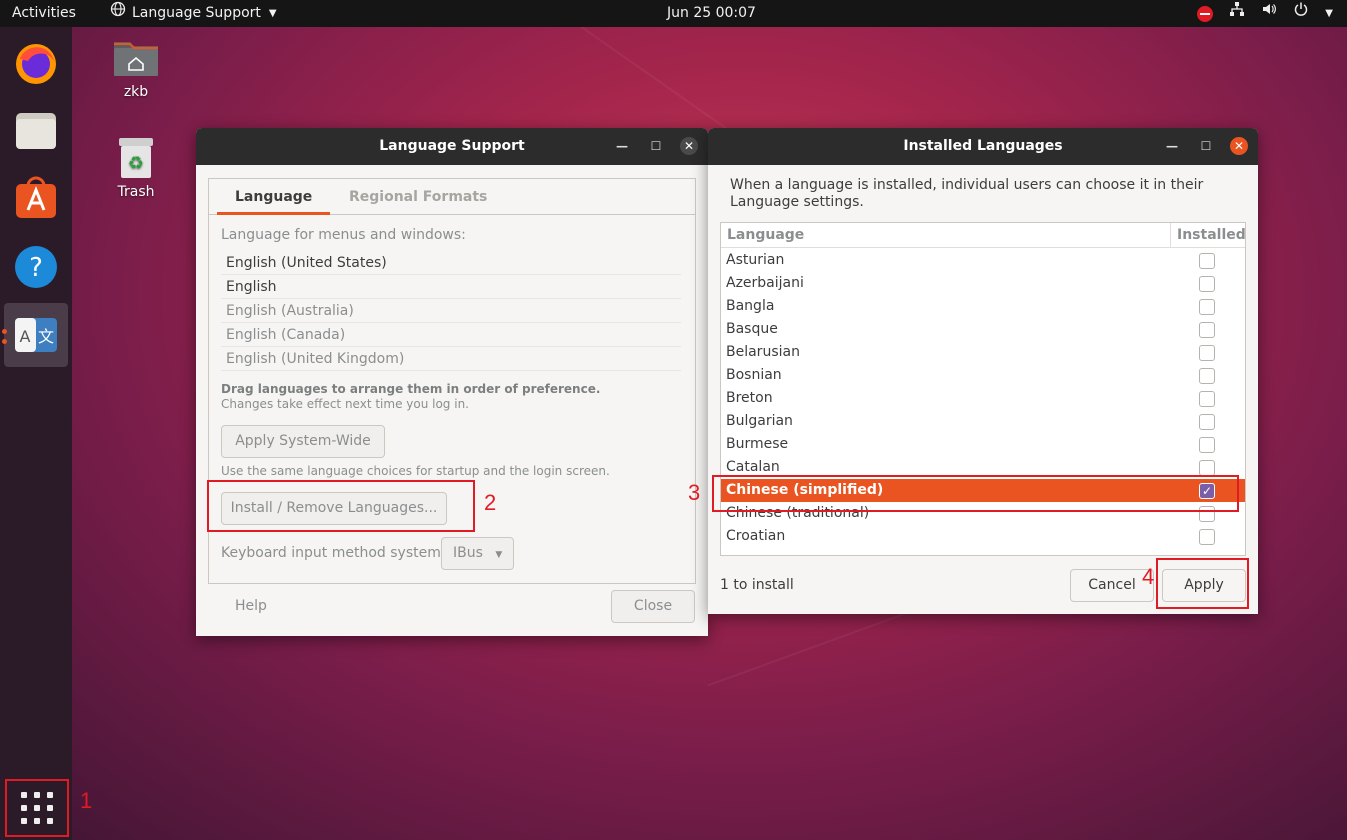 This screenshot has height=840, width=1347. Describe the element at coordinates (274, 197) in the screenshot. I see `tab-language: Language` at that location.